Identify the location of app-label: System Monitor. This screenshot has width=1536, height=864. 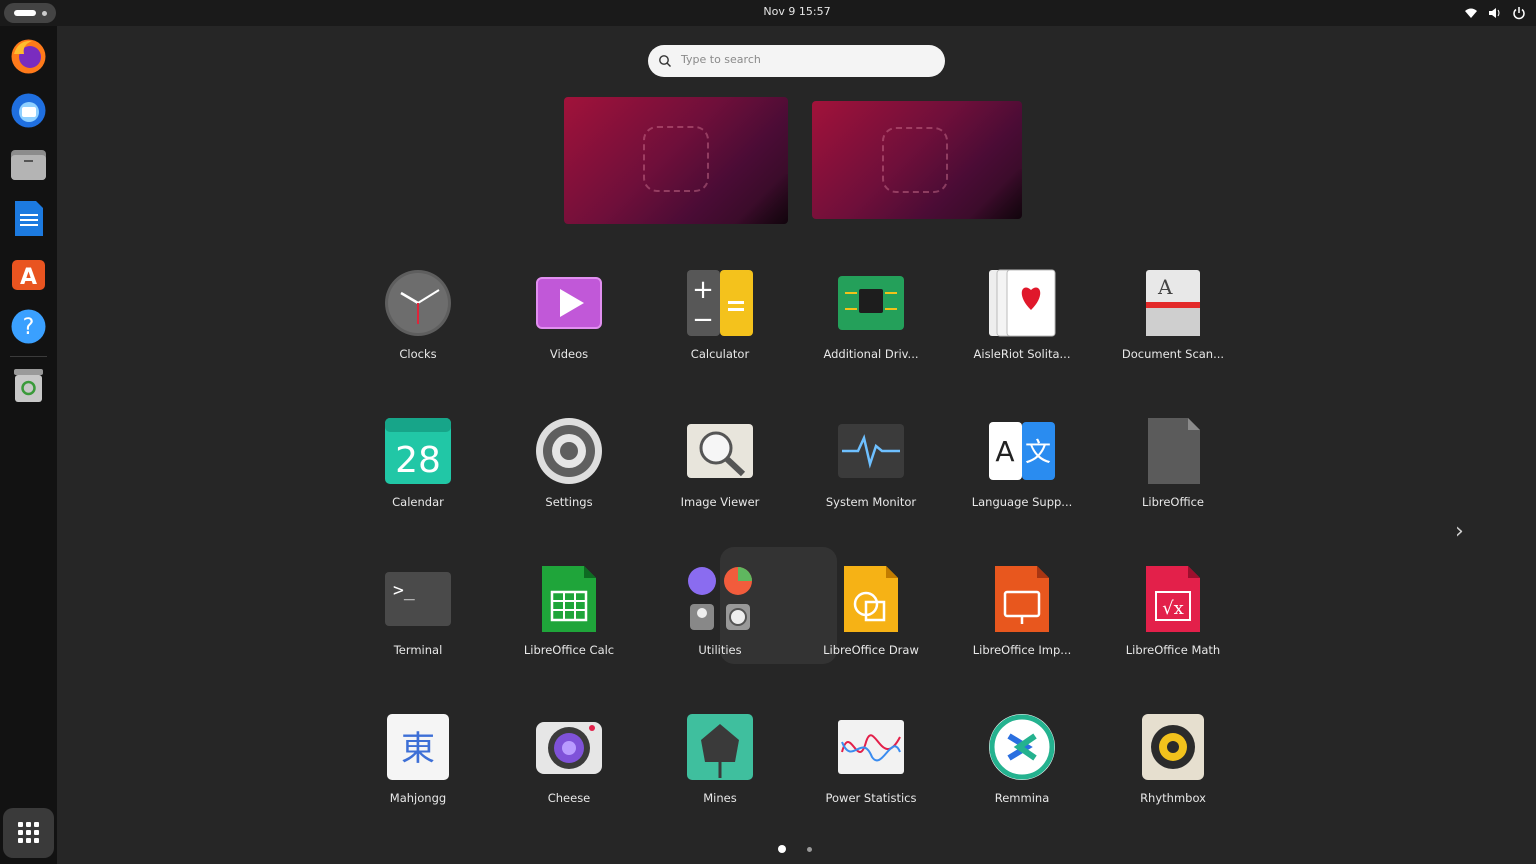
(871, 502).